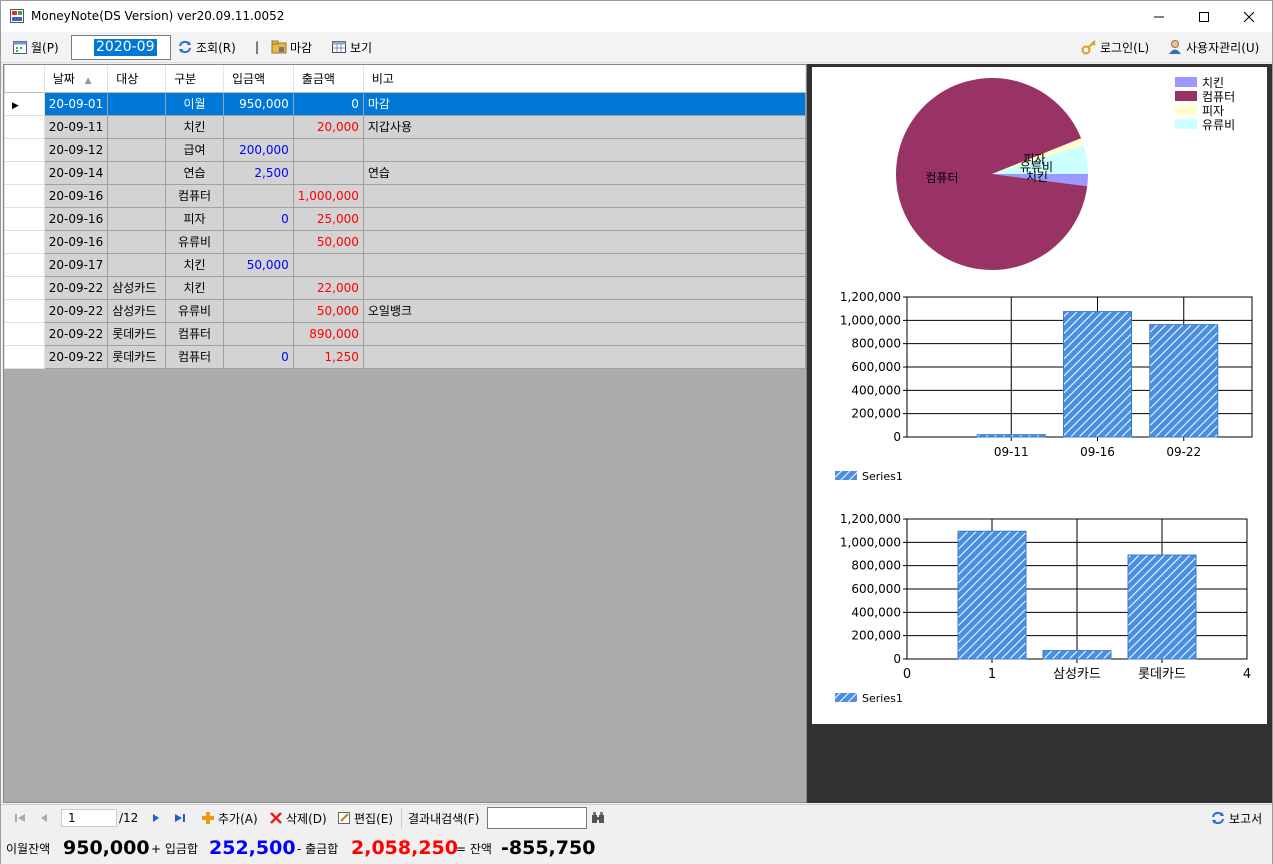  Describe the element at coordinates (1159, 16) in the screenshot. I see `minimize-button` at that location.